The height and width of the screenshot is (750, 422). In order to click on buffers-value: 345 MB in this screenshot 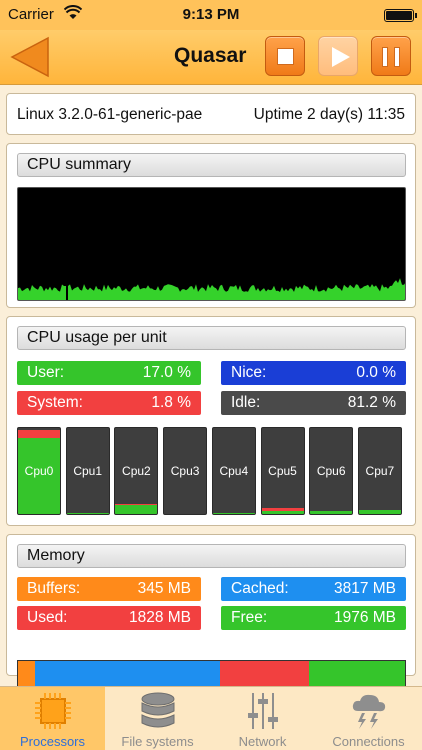, I will do `click(164, 588)`.